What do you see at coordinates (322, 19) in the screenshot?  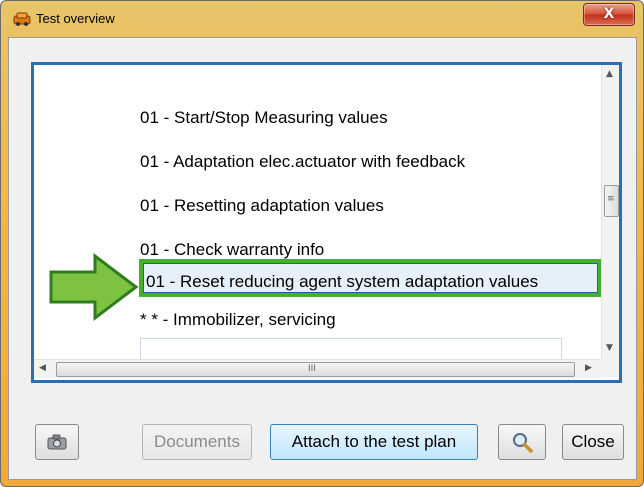 I see `title-bar: Test overview X` at bounding box center [322, 19].